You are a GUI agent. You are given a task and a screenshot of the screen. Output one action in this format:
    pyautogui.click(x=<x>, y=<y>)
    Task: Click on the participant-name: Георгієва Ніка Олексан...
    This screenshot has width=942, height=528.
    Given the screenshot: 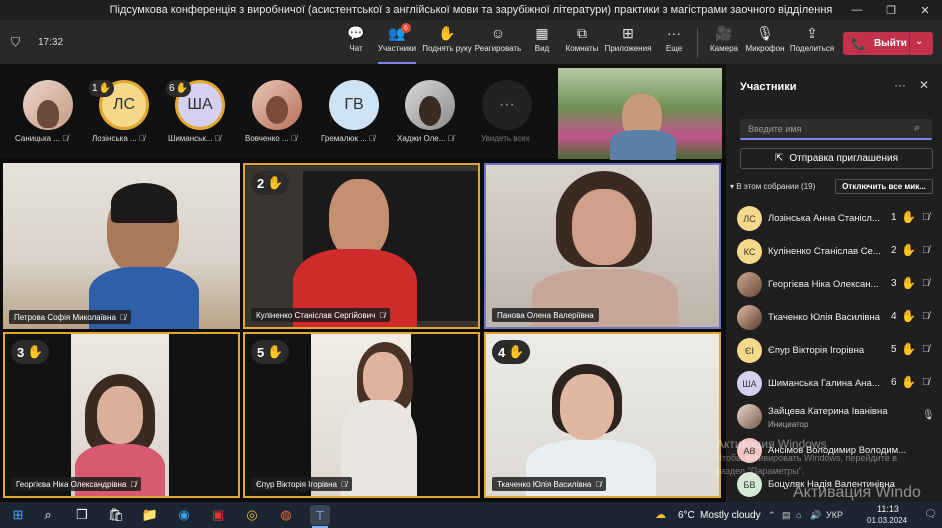 What is the action you would take?
    pyautogui.click(x=823, y=284)
    